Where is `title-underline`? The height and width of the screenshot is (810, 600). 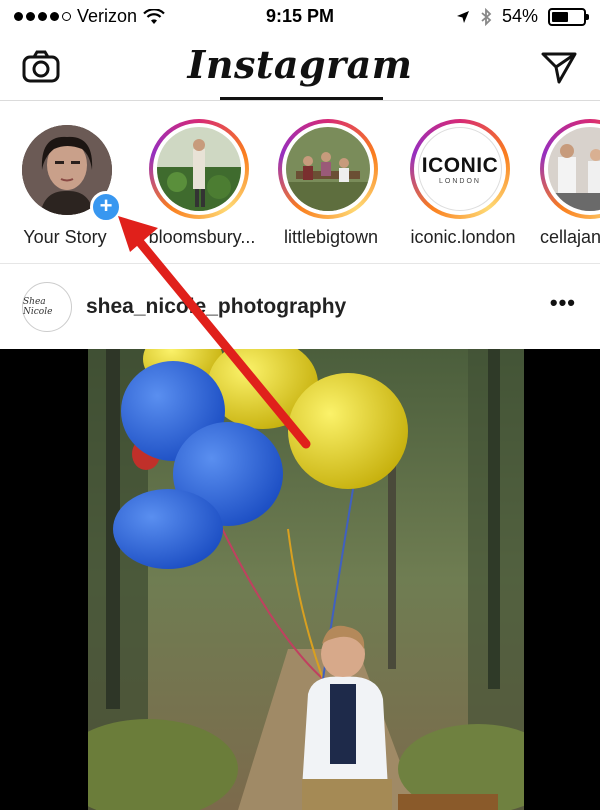
title-underline is located at coordinates (301, 98).